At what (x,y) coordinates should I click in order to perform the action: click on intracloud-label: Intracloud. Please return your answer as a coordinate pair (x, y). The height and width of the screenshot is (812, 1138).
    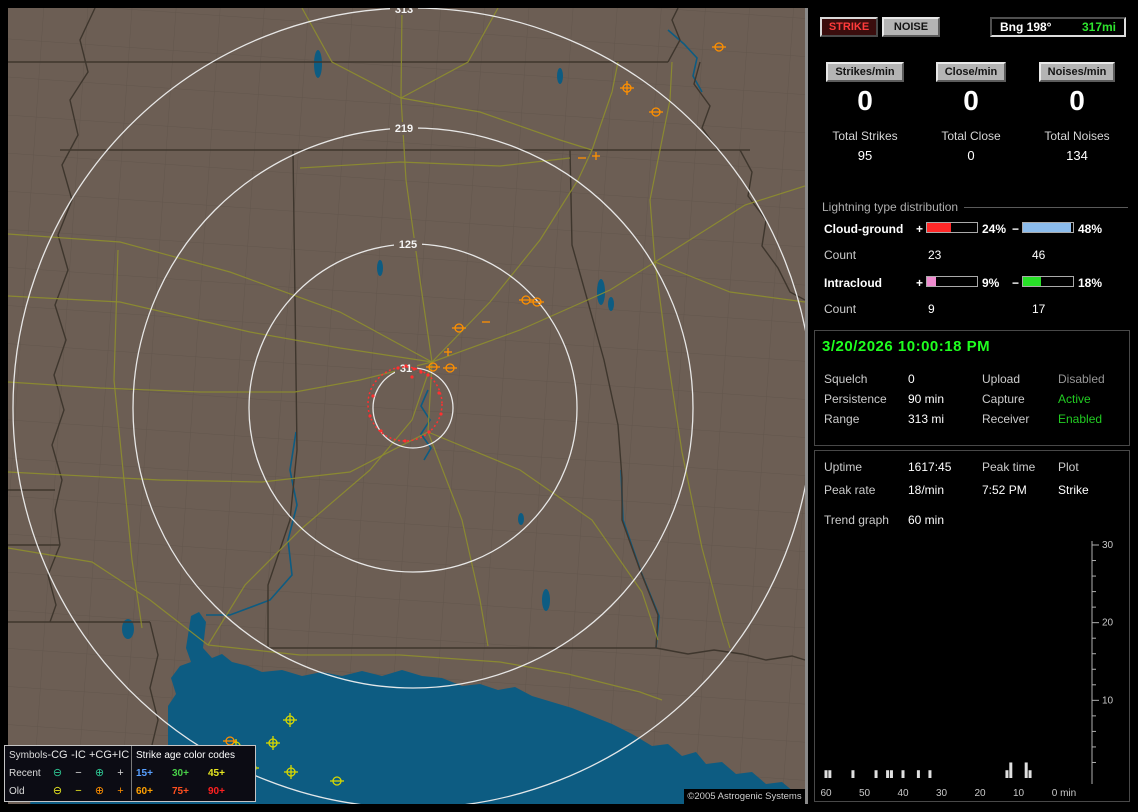
    Looking at the image, I should click on (853, 283).